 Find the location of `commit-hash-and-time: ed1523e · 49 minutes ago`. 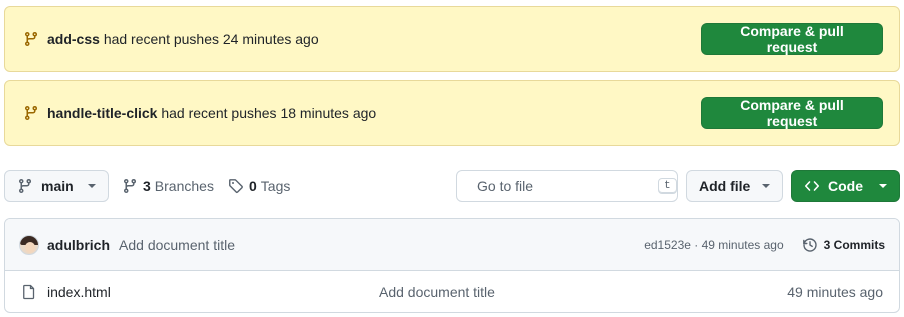

commit-hash-and-time: ed1523e · 49 minutes ago is located at coordinates (713, 245).